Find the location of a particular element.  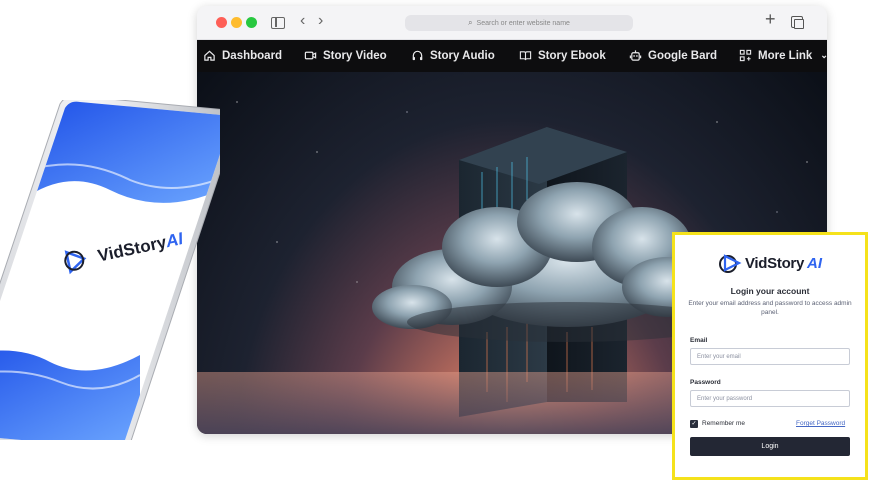

new-tab-icon: + is located at coordinates (770, 19).